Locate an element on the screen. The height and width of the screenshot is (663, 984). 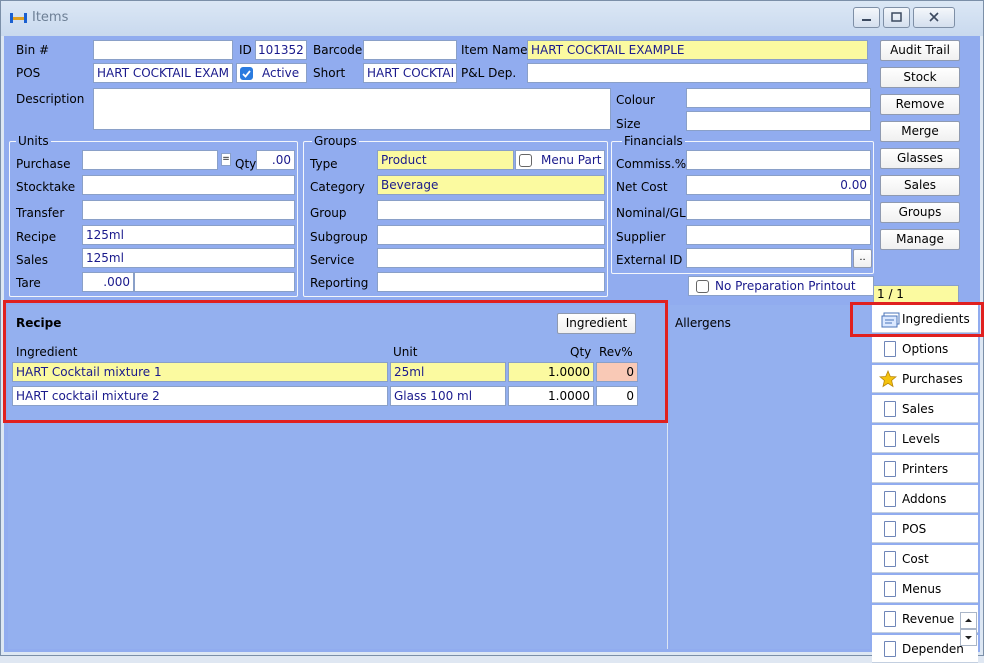
scroll-down-button is located at coordinates (968, 637).